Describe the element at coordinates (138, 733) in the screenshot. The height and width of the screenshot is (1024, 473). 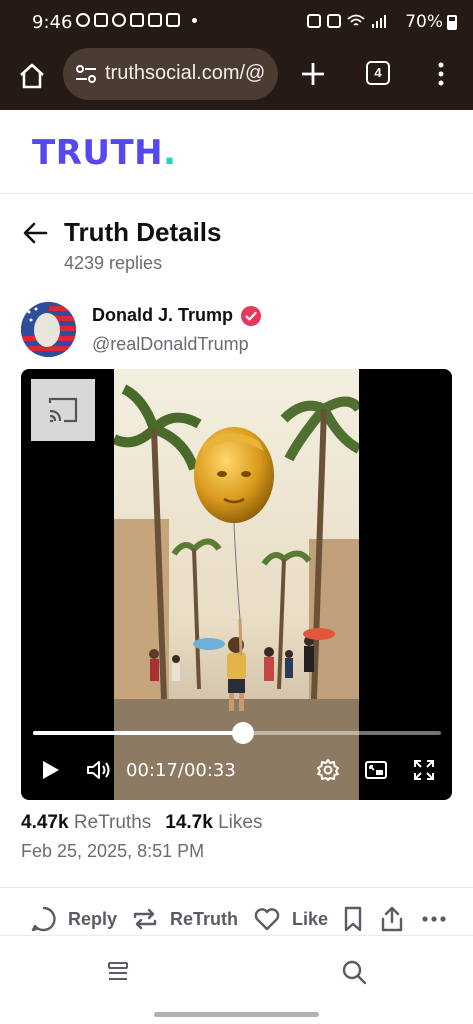
I see `video-progress` at that location.